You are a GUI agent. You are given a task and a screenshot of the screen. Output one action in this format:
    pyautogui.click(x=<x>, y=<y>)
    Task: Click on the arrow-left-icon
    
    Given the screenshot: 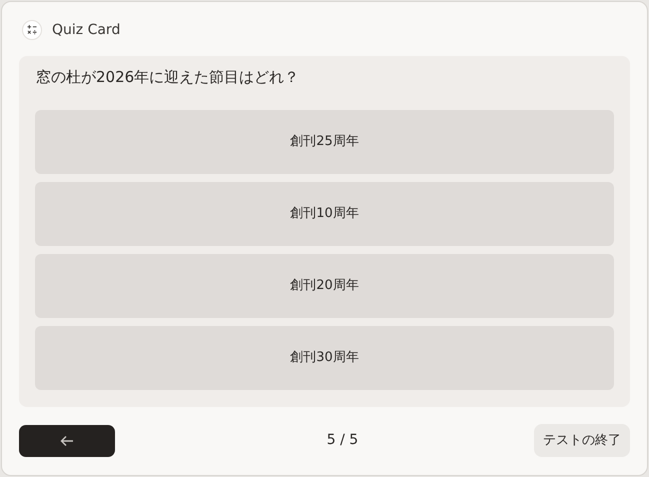 What is the action you would take?
    pyautogui.click(x=67, y=440)
    